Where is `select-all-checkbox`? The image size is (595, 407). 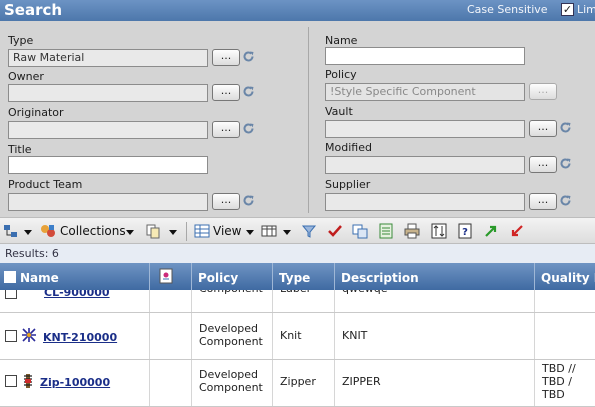
select-all-checkbox is located at coordinates (10, 277).